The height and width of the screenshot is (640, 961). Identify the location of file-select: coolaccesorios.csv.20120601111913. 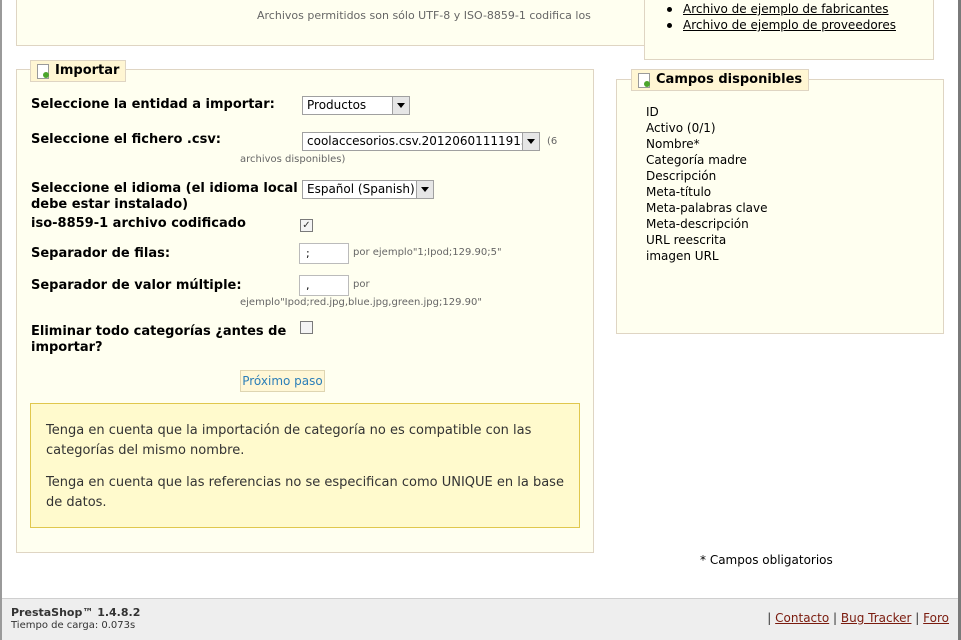
(421, 141).